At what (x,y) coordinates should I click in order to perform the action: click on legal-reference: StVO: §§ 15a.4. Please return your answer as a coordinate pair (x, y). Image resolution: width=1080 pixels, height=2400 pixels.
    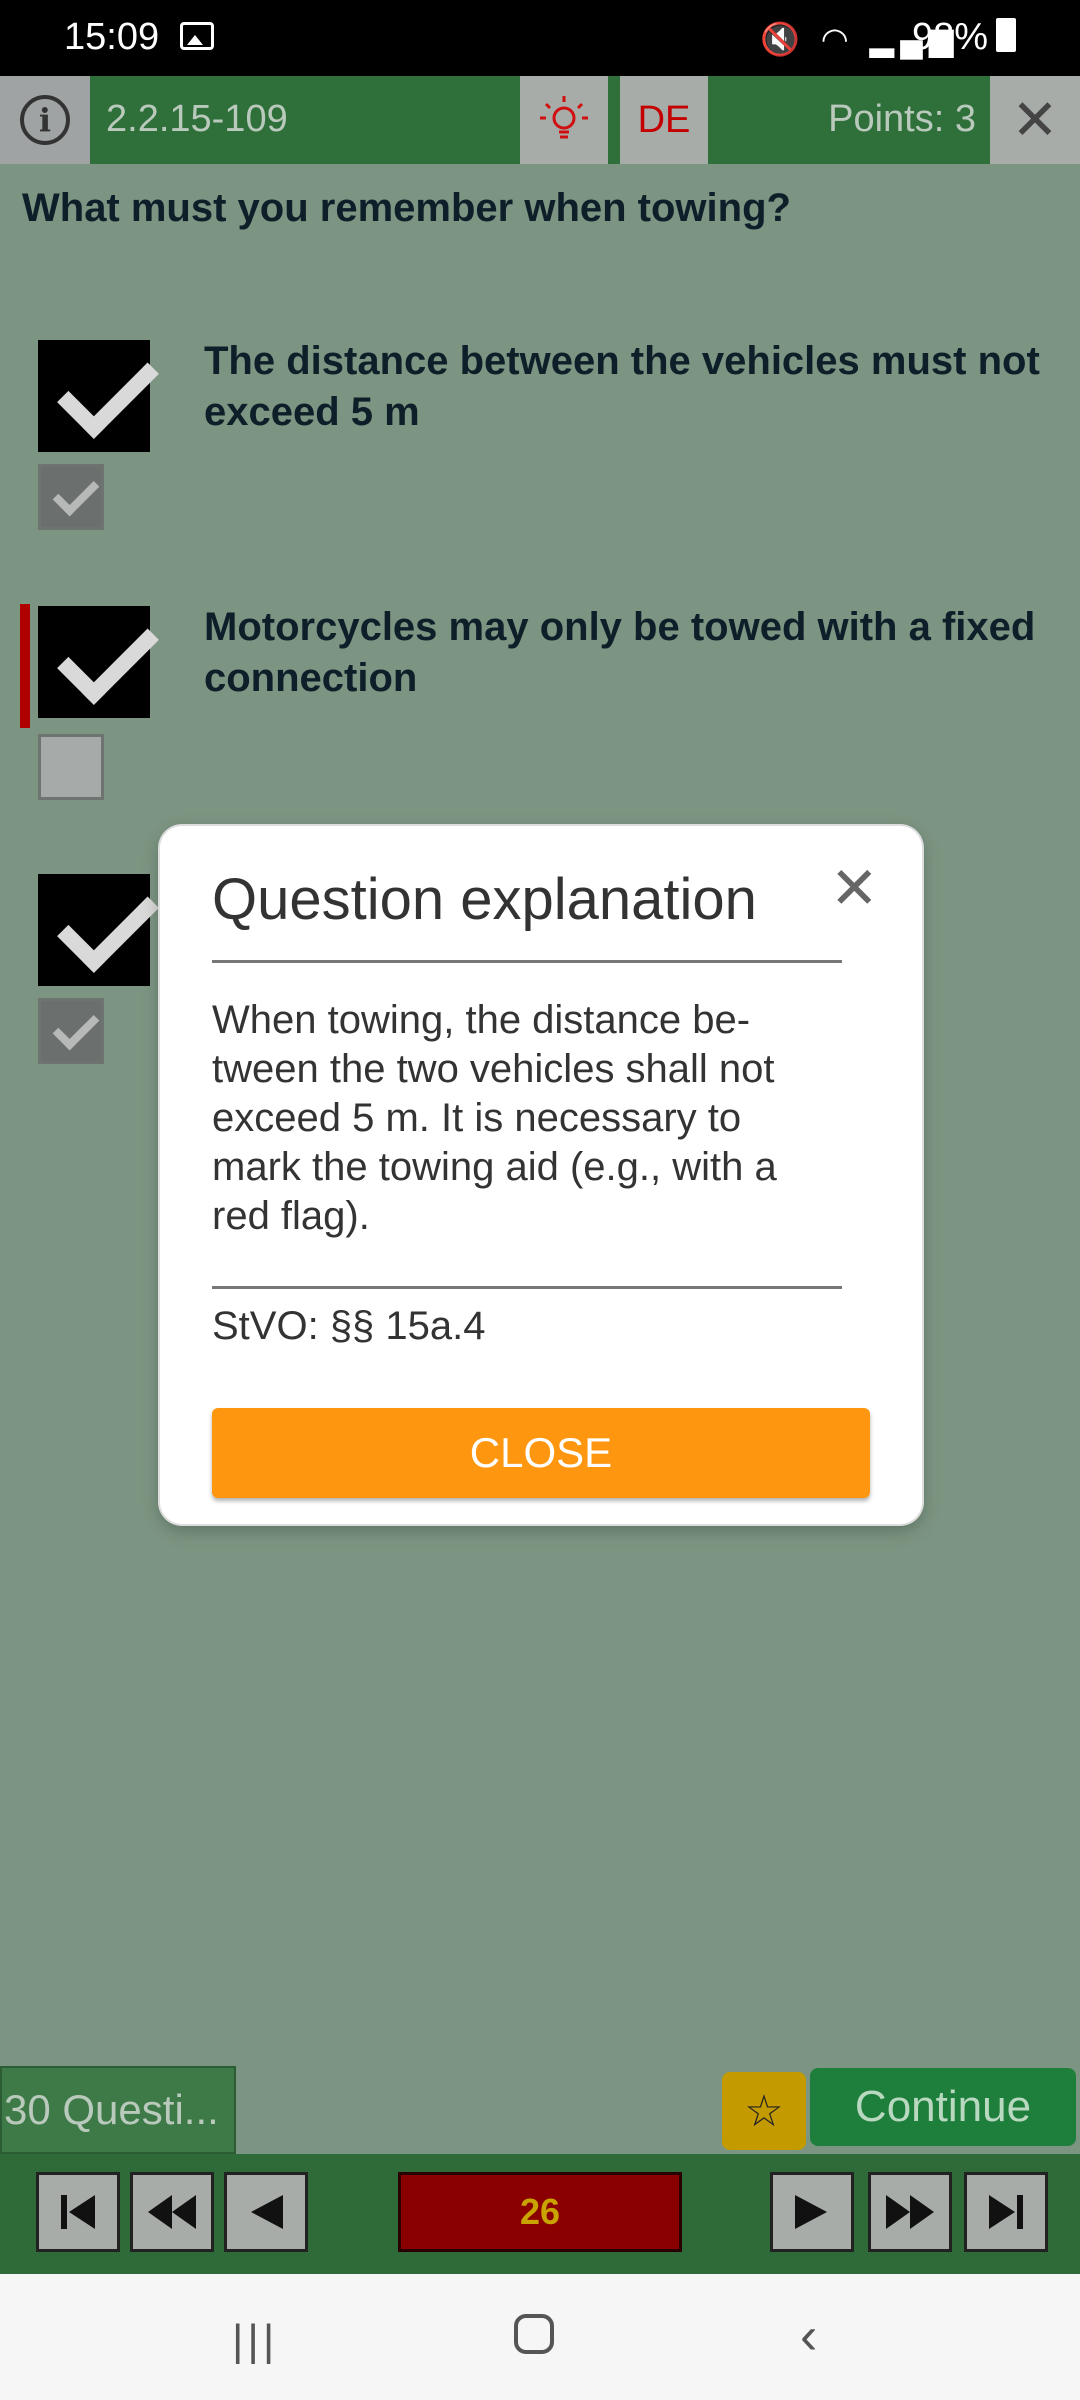
    Looking at the image, I should click on (349, 1326).